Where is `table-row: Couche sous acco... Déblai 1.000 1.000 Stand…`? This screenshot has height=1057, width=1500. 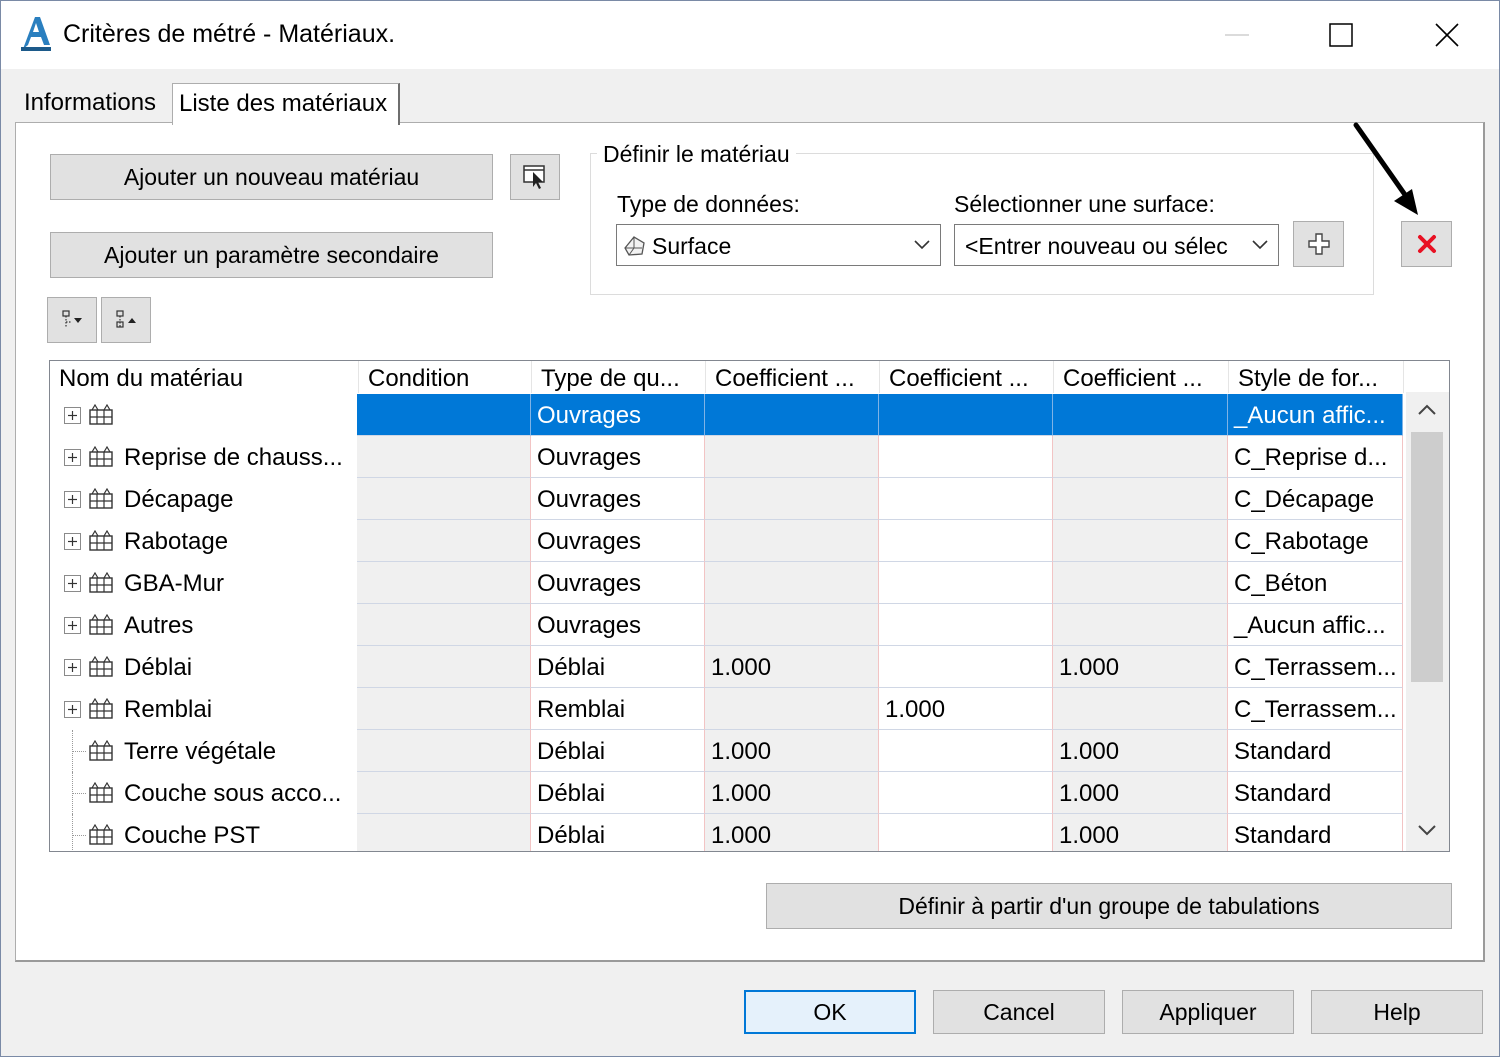 table-row: Couche sous acco... Déblai 1.000 1.000 Stand… is located at coordinates (728, 793).